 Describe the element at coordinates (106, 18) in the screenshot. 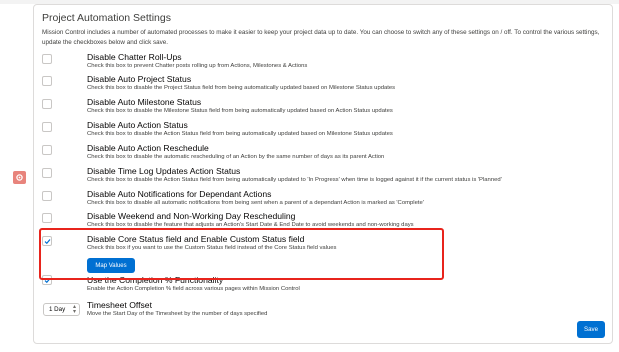

I see `section-title: Project Automation Settings` at that location.